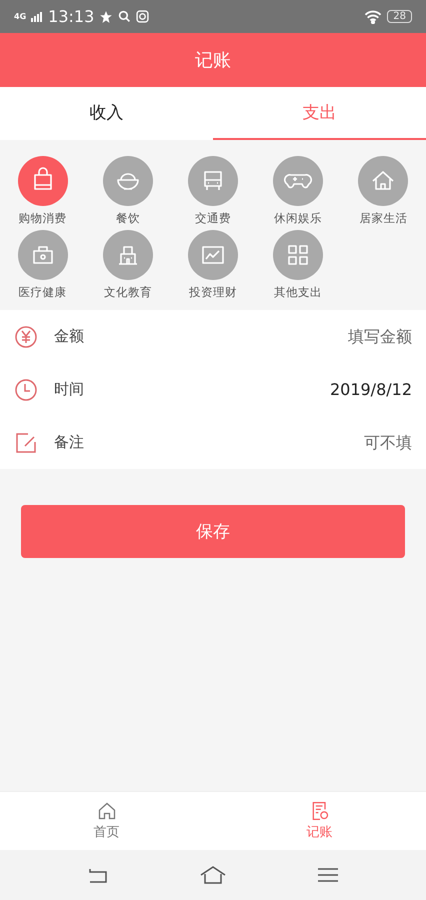 The height and width of the screenshot is (900, 426). Describe the element at coordinates (128, 292) in the screenshot. I see `category-label: 文化教育` at that location.